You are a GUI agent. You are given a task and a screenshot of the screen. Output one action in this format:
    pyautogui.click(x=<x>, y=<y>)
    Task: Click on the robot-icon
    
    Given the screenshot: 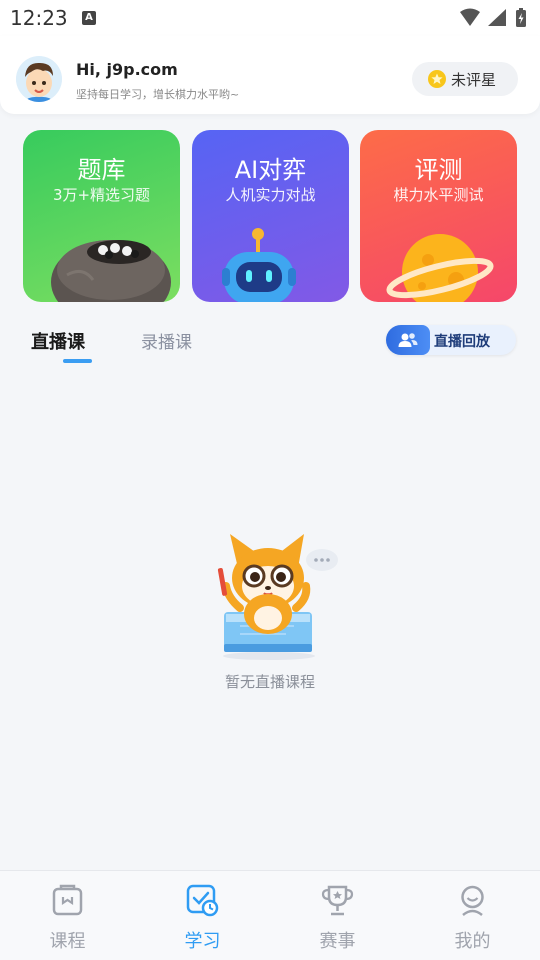 What is the action you would take?
    pyautogui.click(x=259, y=265)
    